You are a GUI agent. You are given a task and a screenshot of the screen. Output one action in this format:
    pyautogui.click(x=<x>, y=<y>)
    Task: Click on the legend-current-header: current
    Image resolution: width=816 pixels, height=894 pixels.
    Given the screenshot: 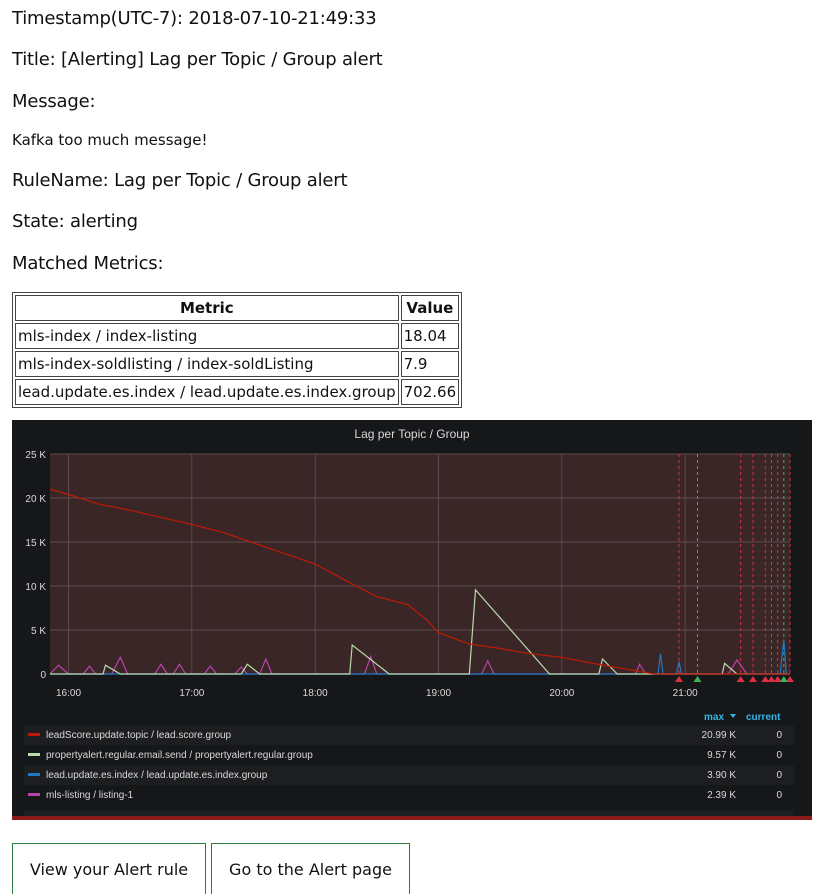 What is the action you would take?
    pyautogui.click(x=763, y=717)
    